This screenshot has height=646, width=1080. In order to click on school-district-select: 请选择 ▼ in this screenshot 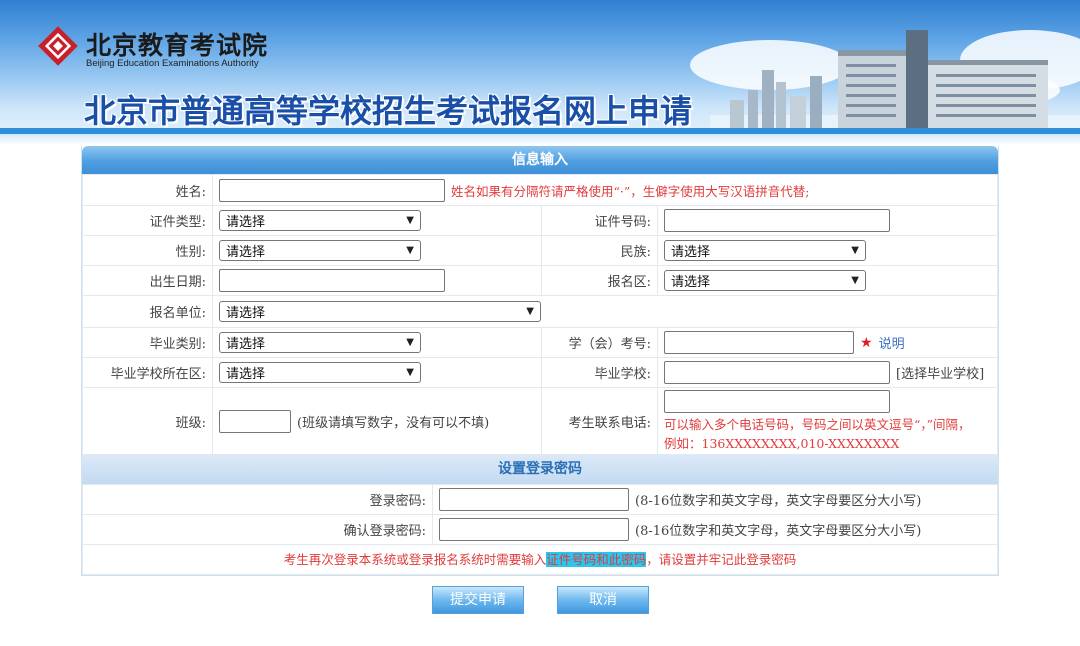, I will do `click(320, 372)`.